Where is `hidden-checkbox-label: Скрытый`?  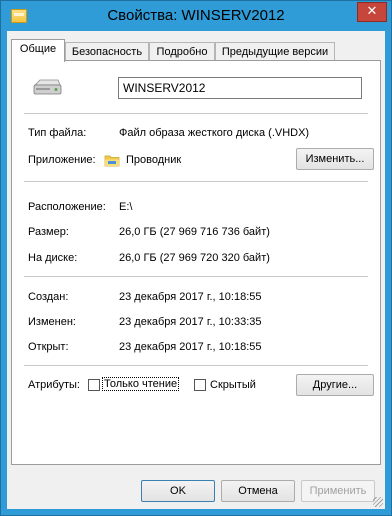 hidden-checkbox-label: Скрытый is located at coordinates (233, 385).